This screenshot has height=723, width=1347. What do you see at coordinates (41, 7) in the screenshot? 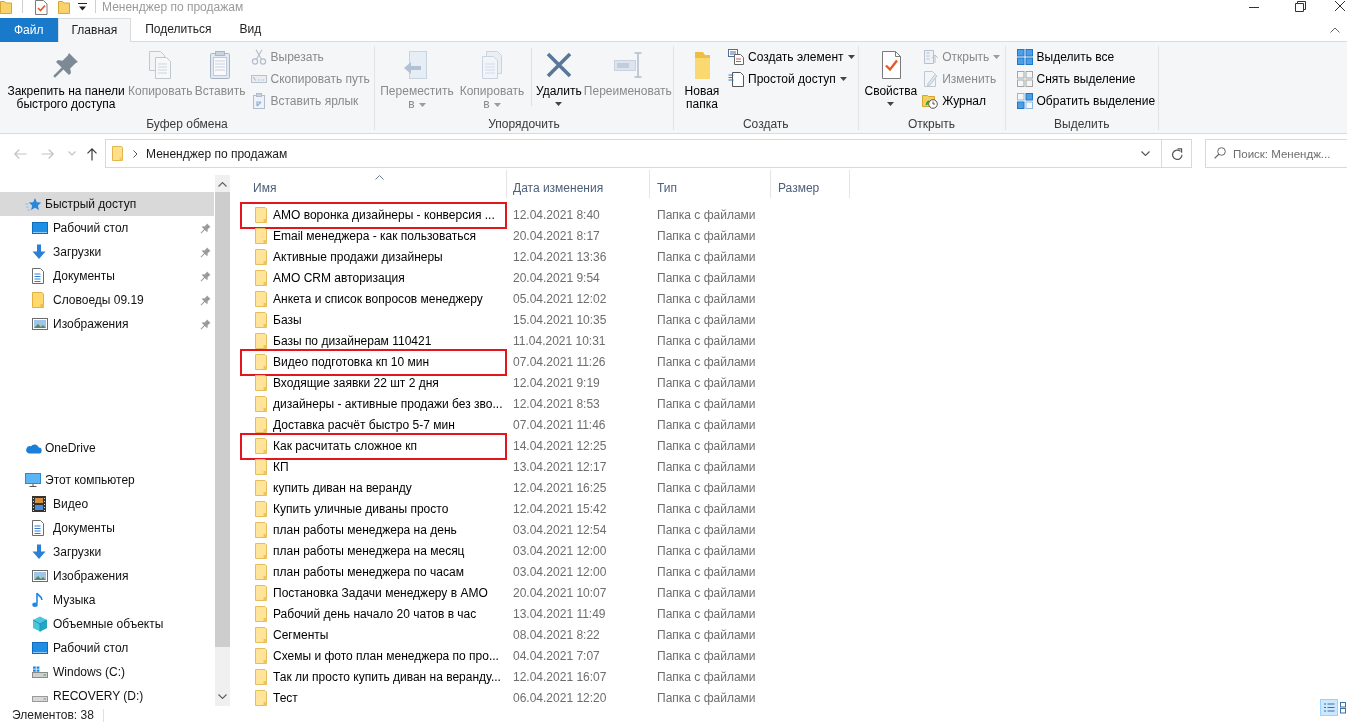
I see `properties-icon` at bounding box center [41, 7].